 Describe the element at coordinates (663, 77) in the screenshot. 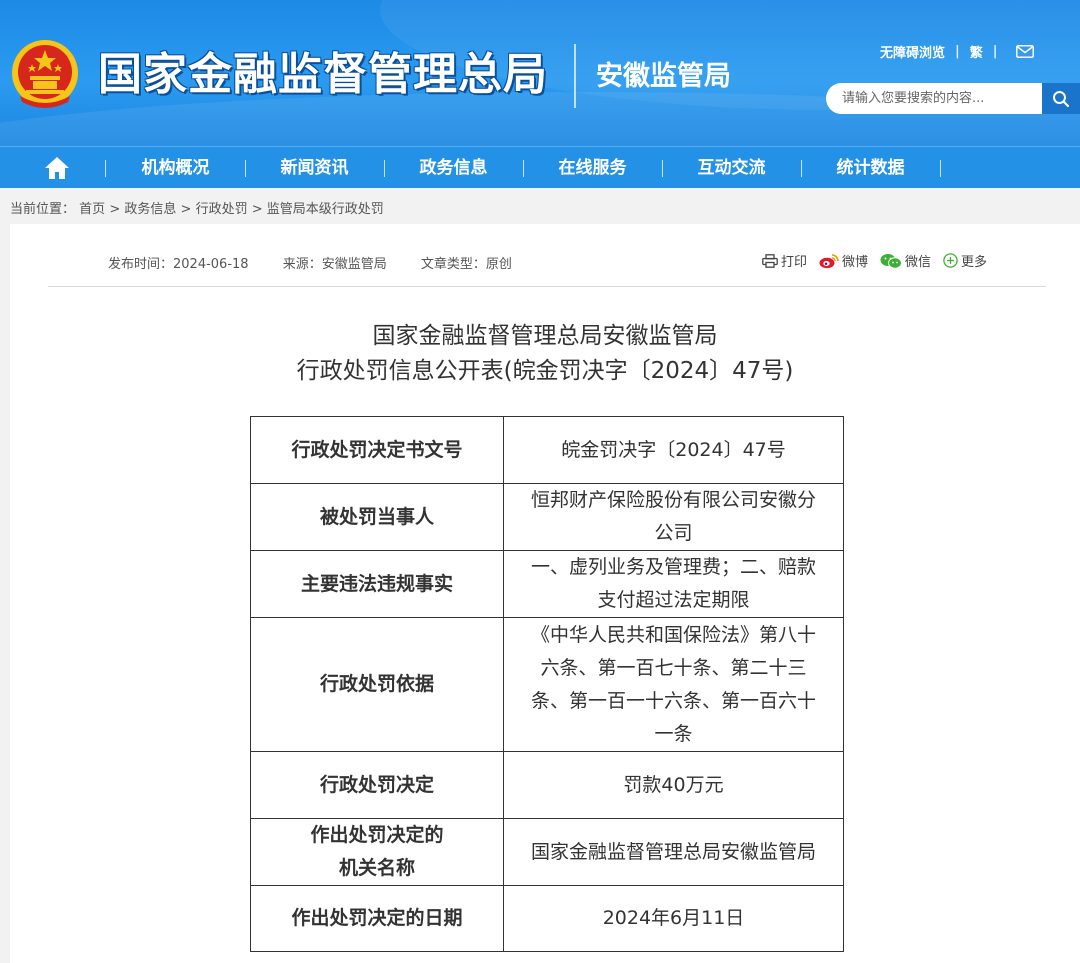

I see `site-subtitle: 安徽监管局` at that location.